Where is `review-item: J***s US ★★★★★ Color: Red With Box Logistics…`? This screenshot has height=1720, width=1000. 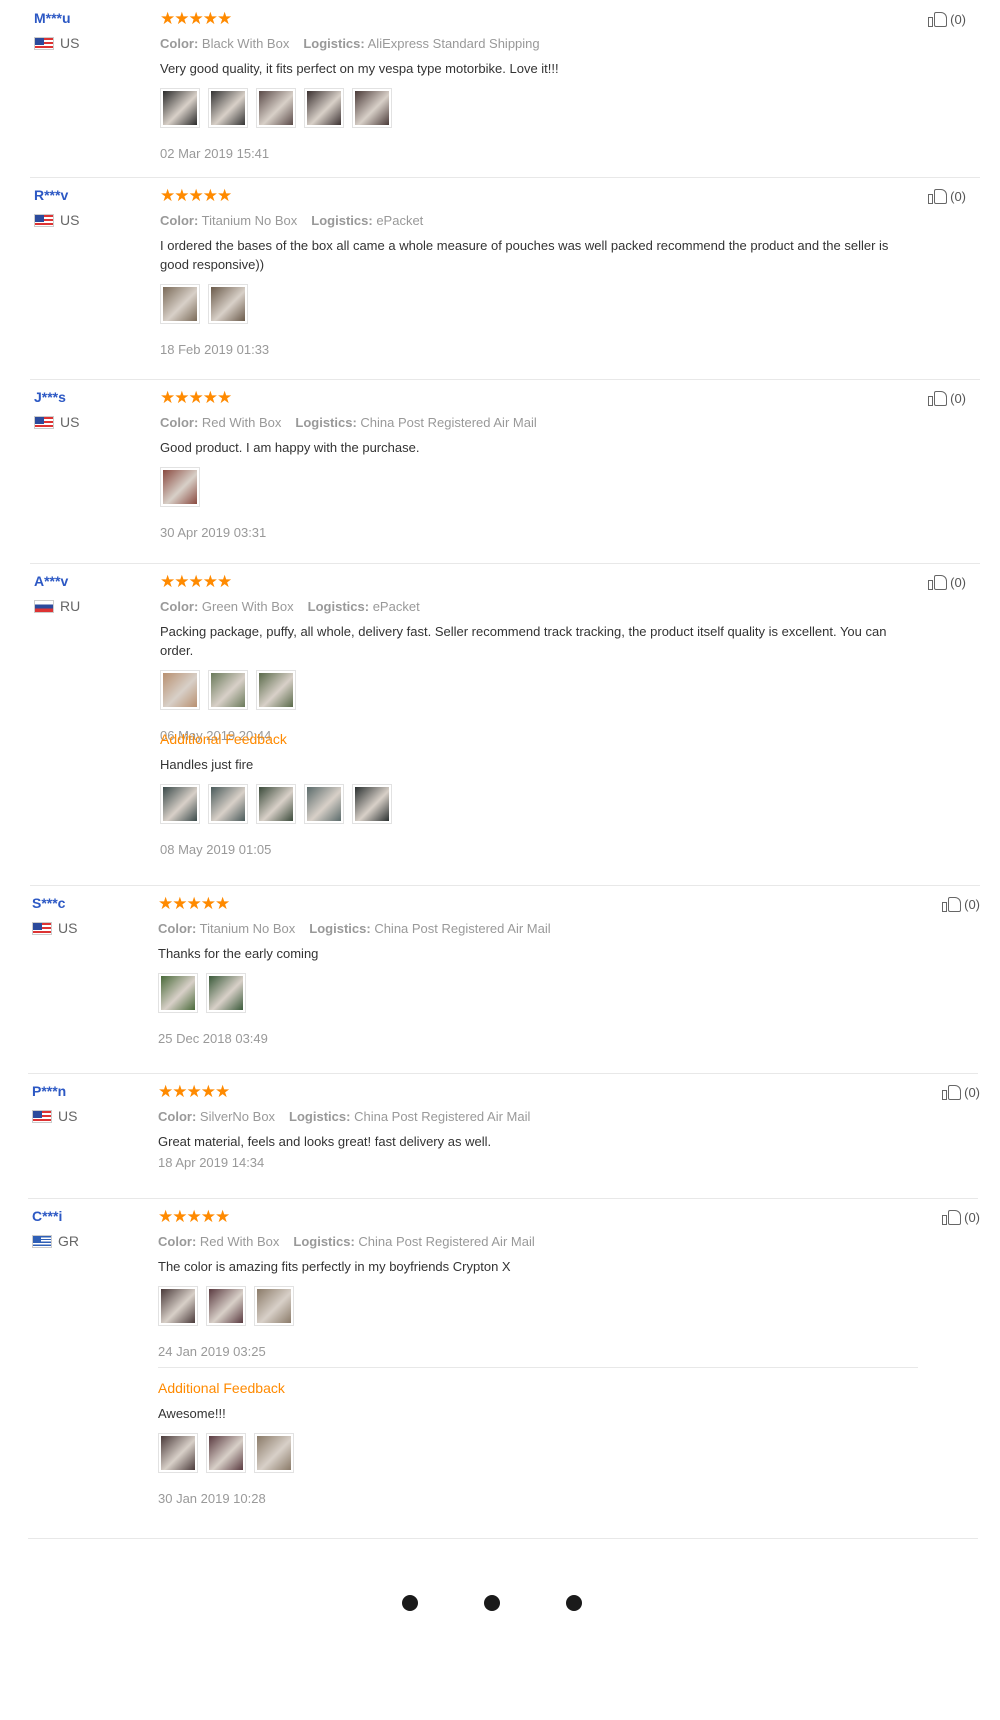
review-item: J***s US ★★★★★ Color: Red With Box Logistics… is located at coordinates (505, 471).